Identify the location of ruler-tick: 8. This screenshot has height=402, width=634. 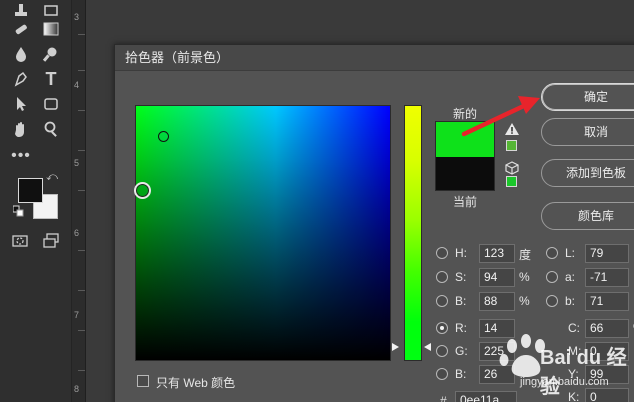
(77, 389).